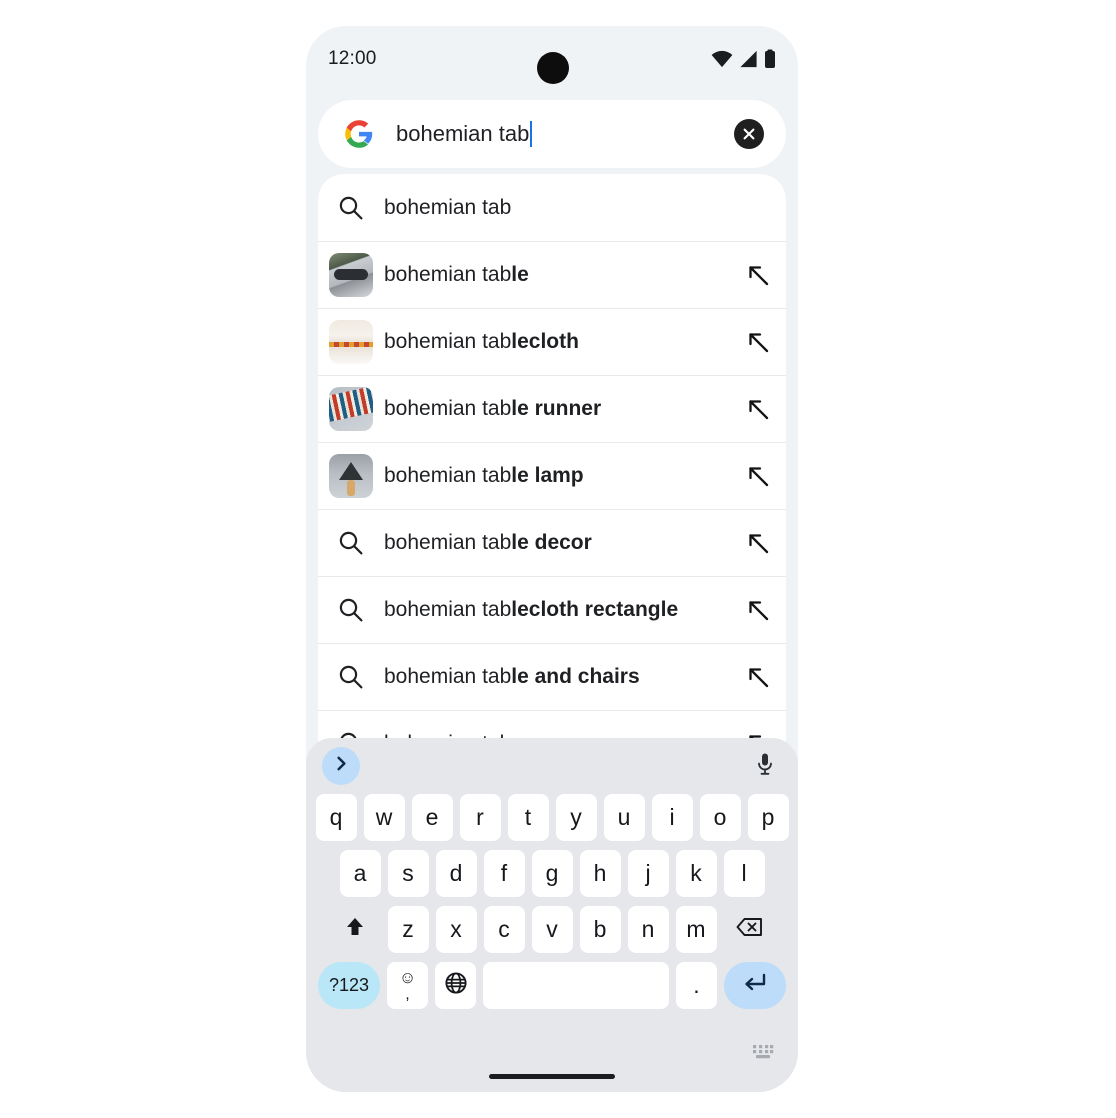 The width and height of the screenshot is (1116, 1118). Describe the element at coordinates (557, 275) in the screenshot. I see `suggestion-text: bohemian table` at that location.